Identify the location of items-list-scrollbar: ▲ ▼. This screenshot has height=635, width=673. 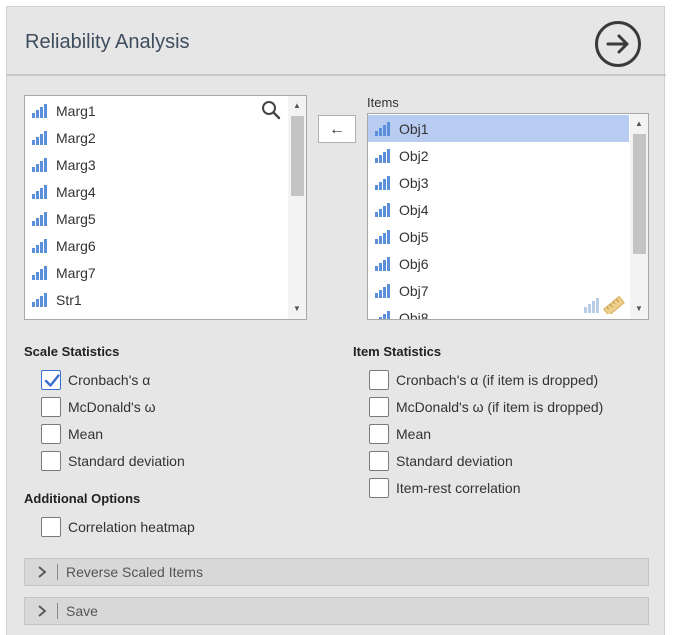
(639, 216).